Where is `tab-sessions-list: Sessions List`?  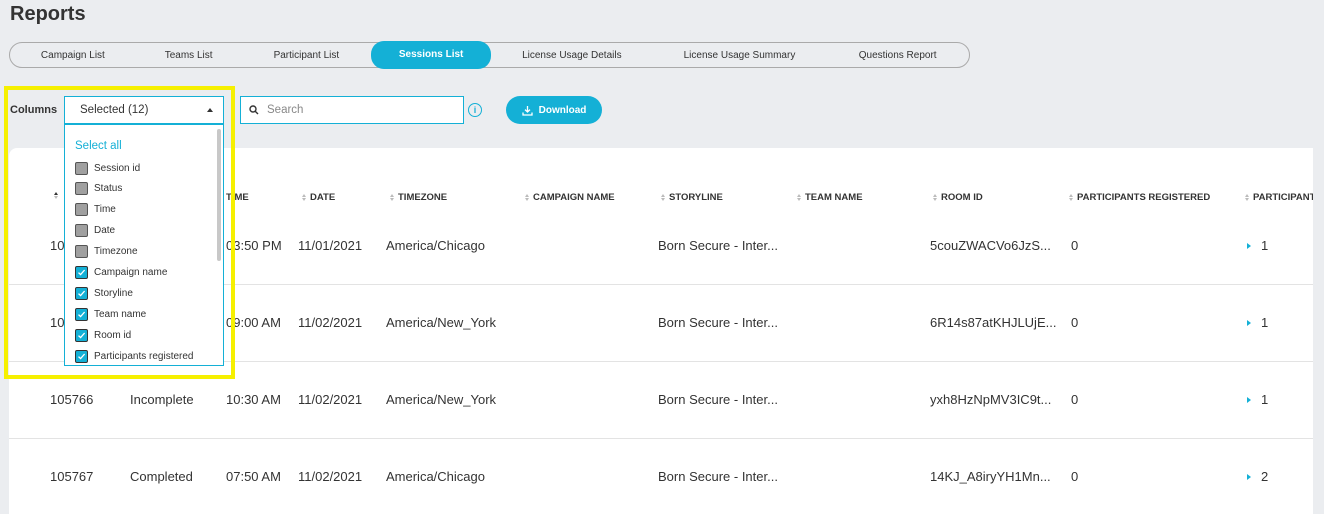 tab-sessions-list: Sessions List is located at coordinates (431, 54).